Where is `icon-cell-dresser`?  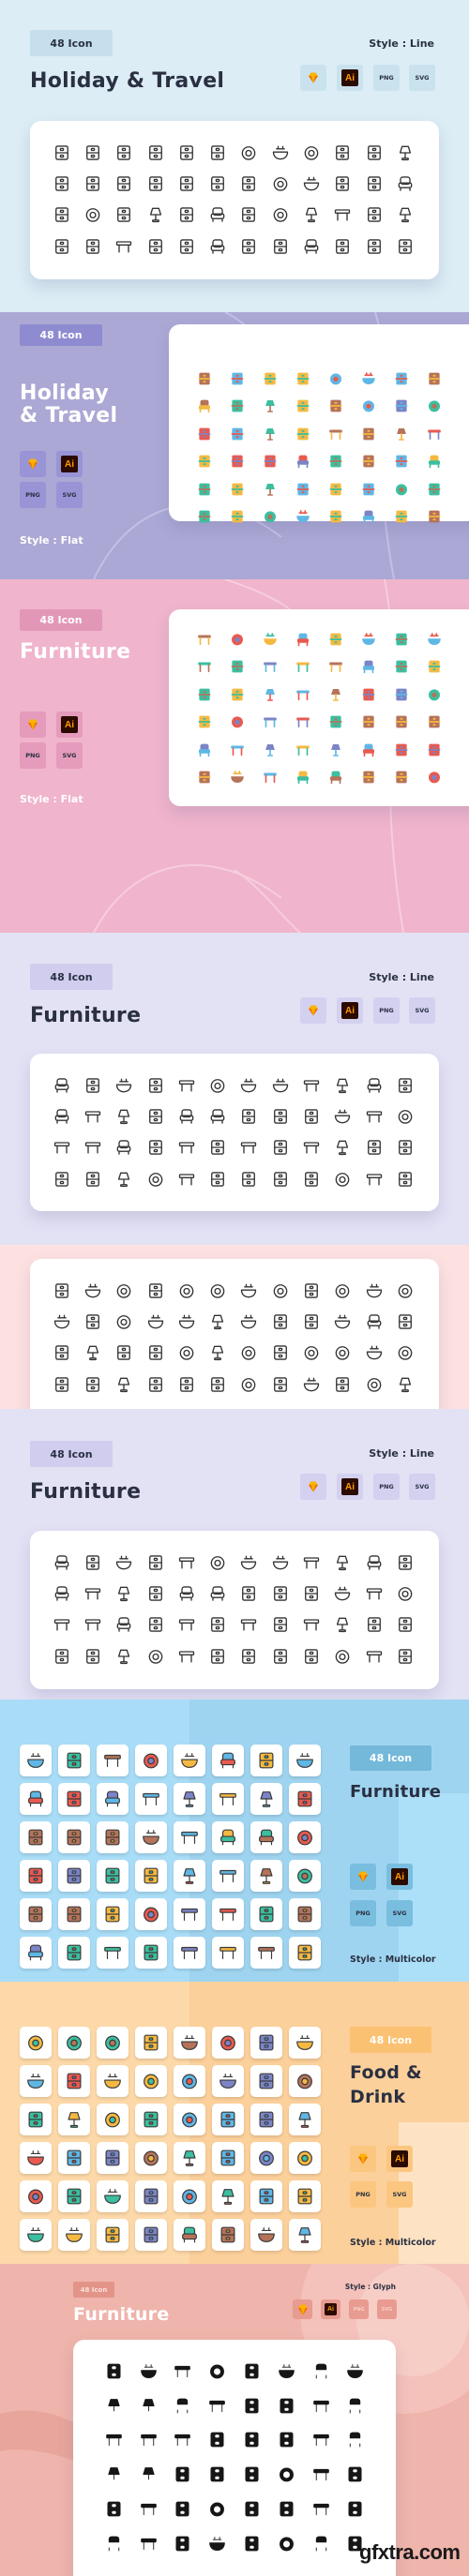 icon-cell-dresser is located at coordinates (183, 2544).